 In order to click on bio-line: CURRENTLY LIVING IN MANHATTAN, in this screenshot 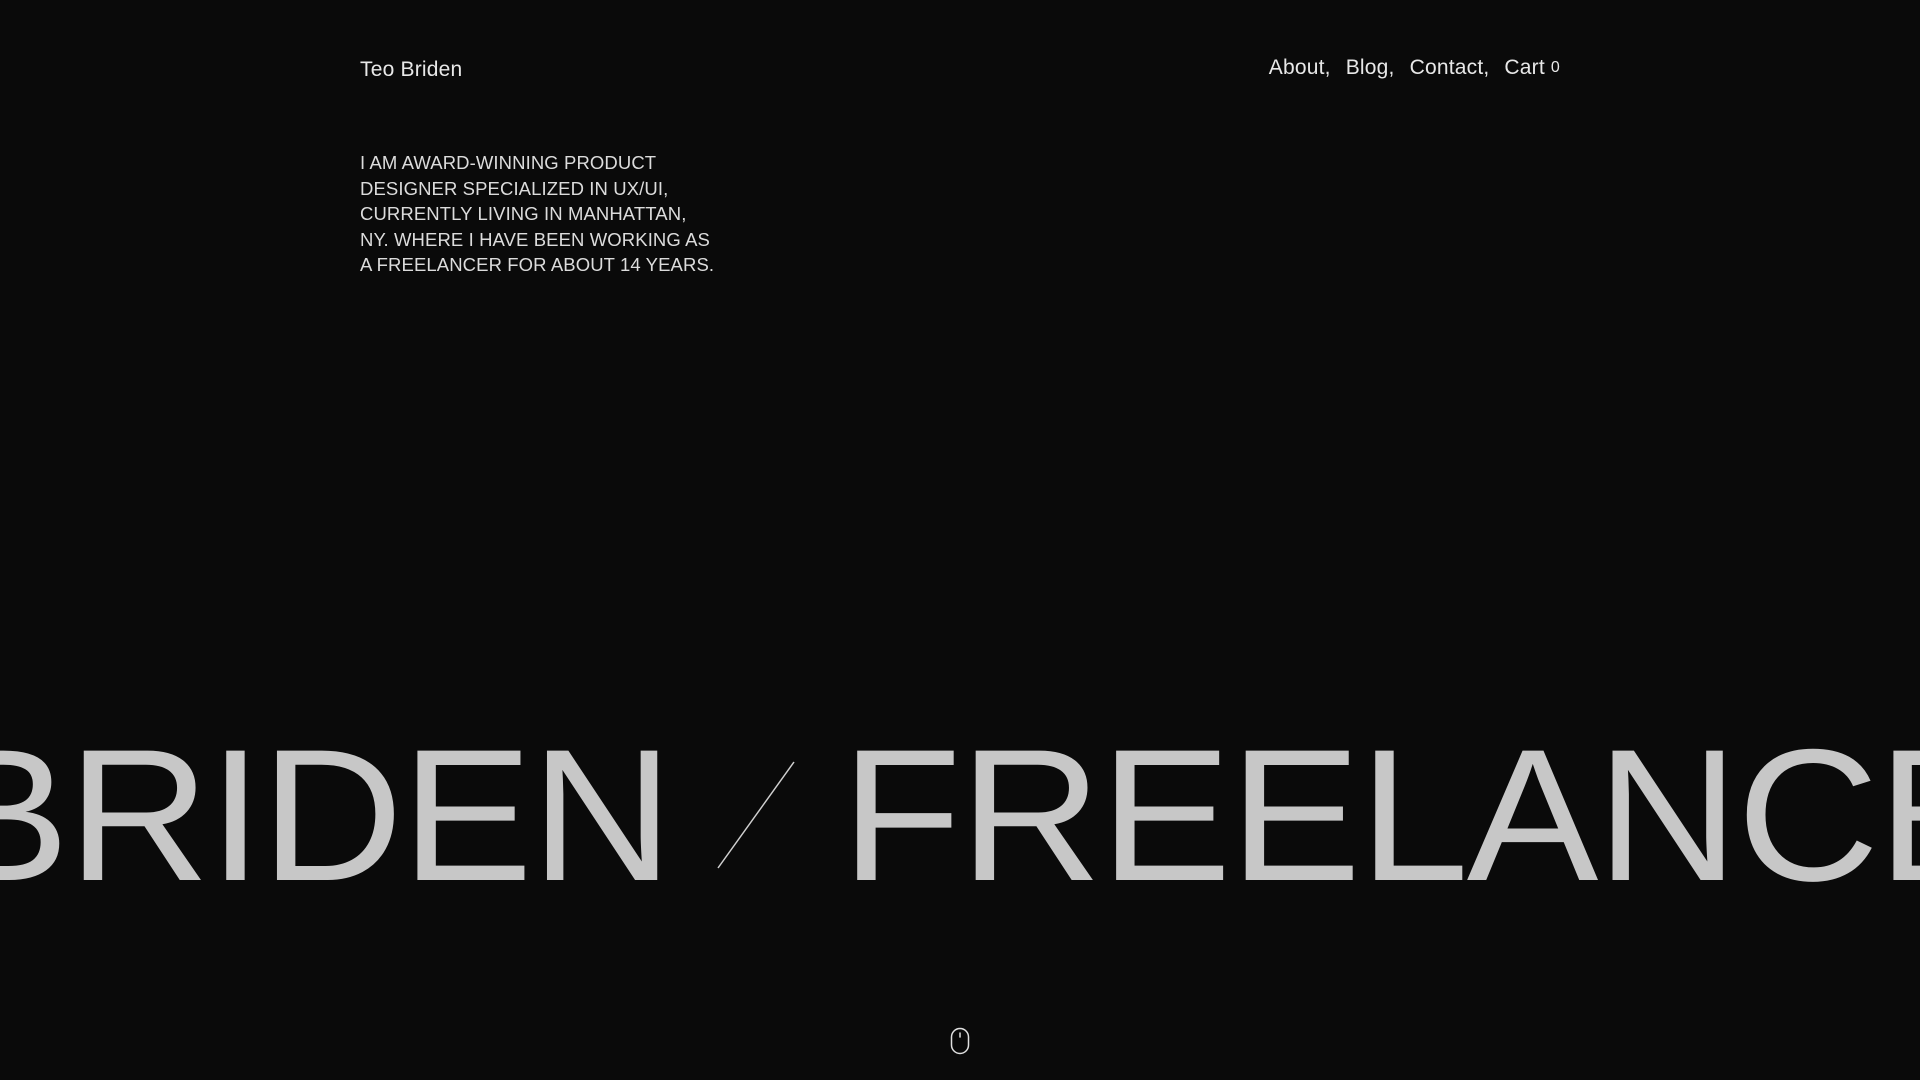, I will do `click(523, 213)`.